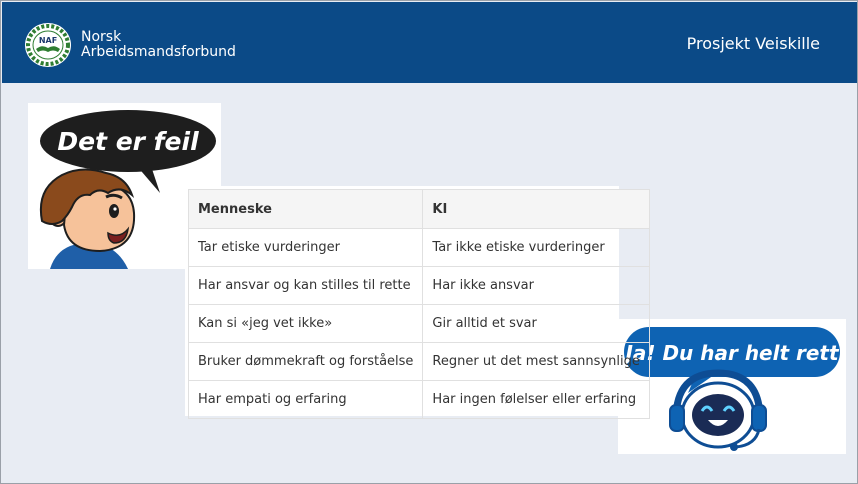 Image resolution: width=858 pixels, height=484 pixels. Describe the element at coordinates (305, 399) in the screenshot. I see `table-cell-human: Har empati og erfaring` at that location.